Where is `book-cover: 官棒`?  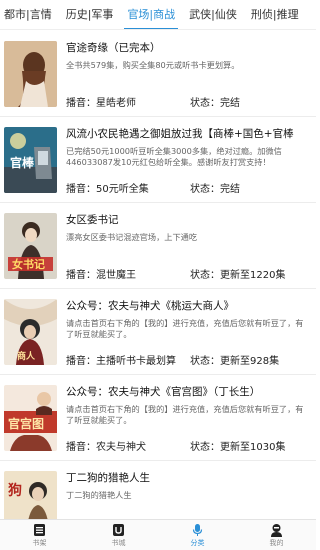
book-cover: 官棒 is located at coordinates (30, 160).